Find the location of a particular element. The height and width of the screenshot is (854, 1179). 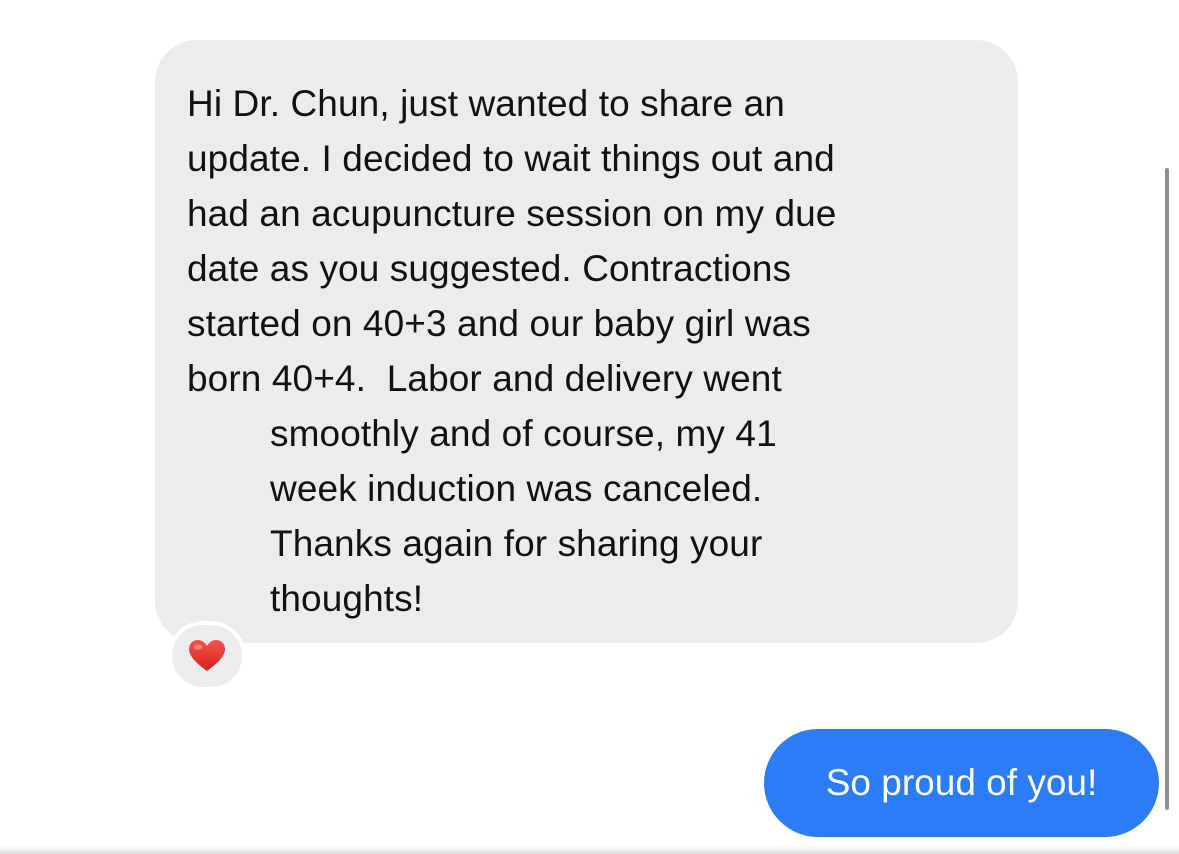

message-line: Hi Dr. Chun, just wanted to share an is located at coordinates (486, 103).